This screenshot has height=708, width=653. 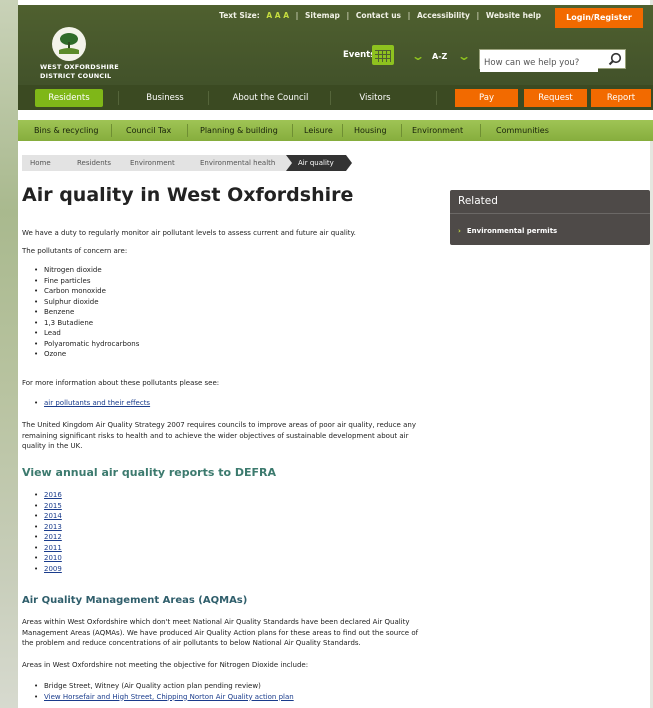 I want to click on environmental-permits-link: › Environmental permits, so click(x=507, y=231).